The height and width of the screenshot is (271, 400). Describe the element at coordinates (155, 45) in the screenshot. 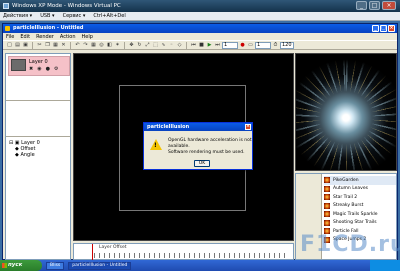

I see `select-icon: ⬚` at that location.